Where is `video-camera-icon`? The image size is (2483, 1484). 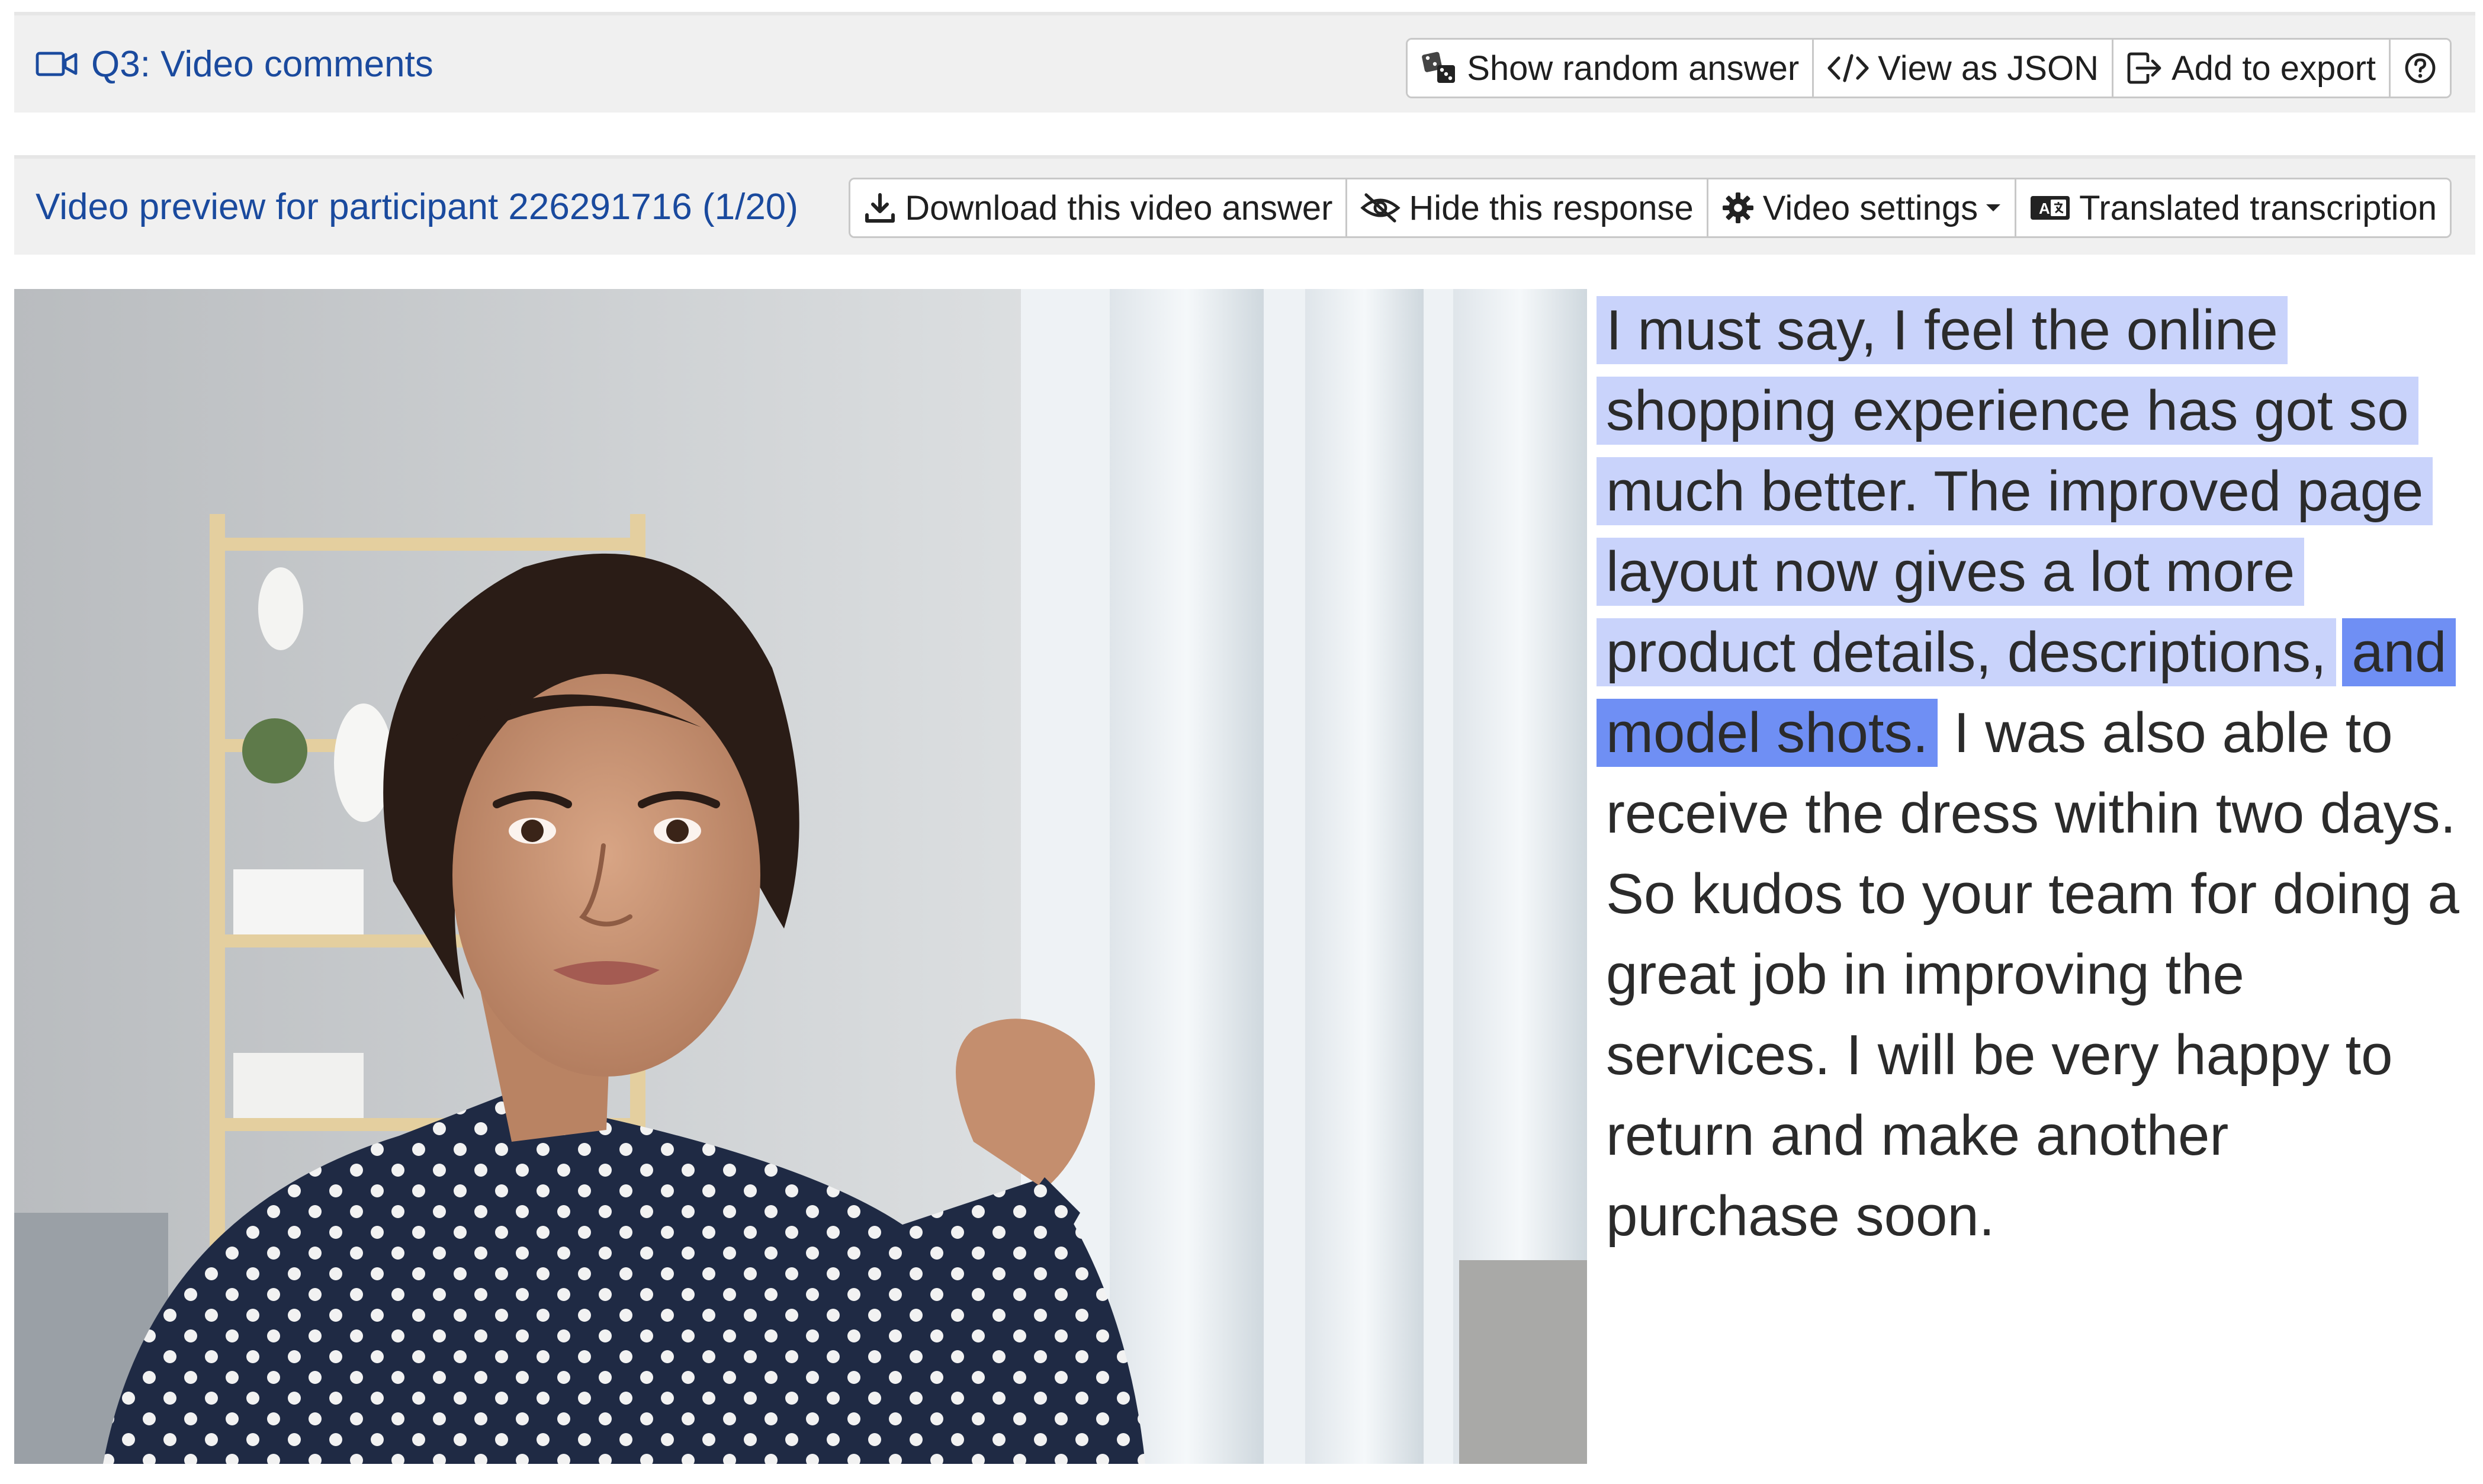
video-camera-icon is located at coordinates (57, 64).